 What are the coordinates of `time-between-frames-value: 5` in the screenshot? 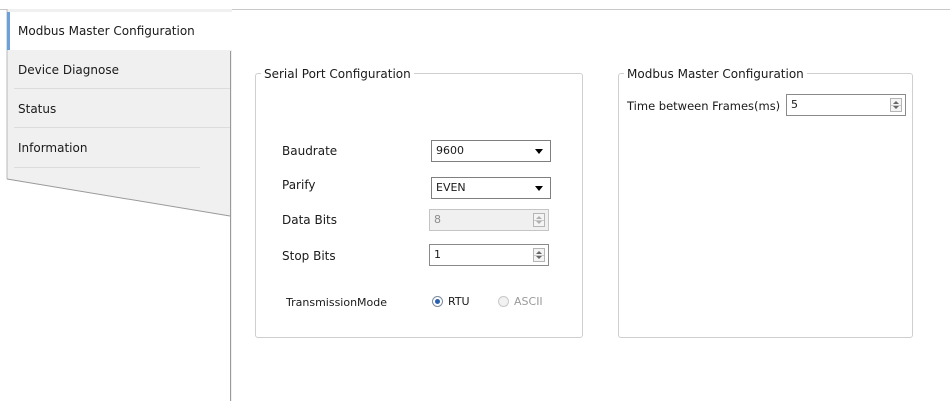 It's located at (794, 104).